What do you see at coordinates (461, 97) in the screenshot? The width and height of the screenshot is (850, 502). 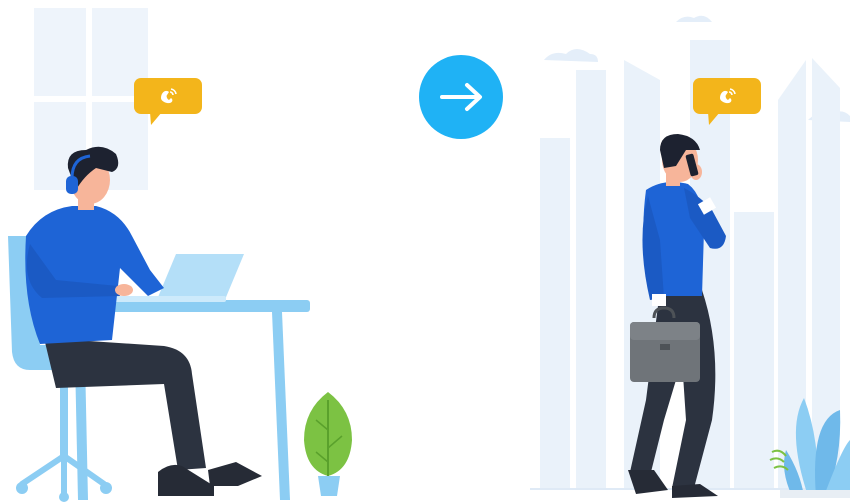 I see `arrow-right-button` at bounding box center [461, 97].